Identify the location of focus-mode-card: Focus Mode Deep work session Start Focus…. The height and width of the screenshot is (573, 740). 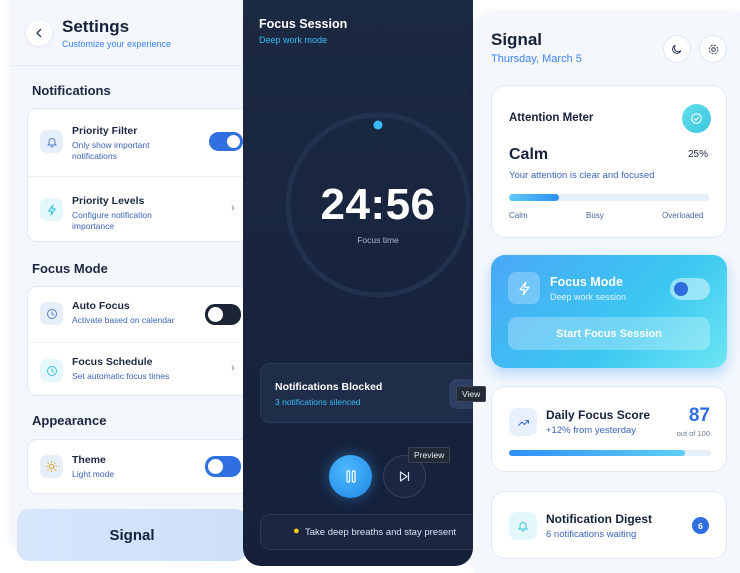
(609, 311).